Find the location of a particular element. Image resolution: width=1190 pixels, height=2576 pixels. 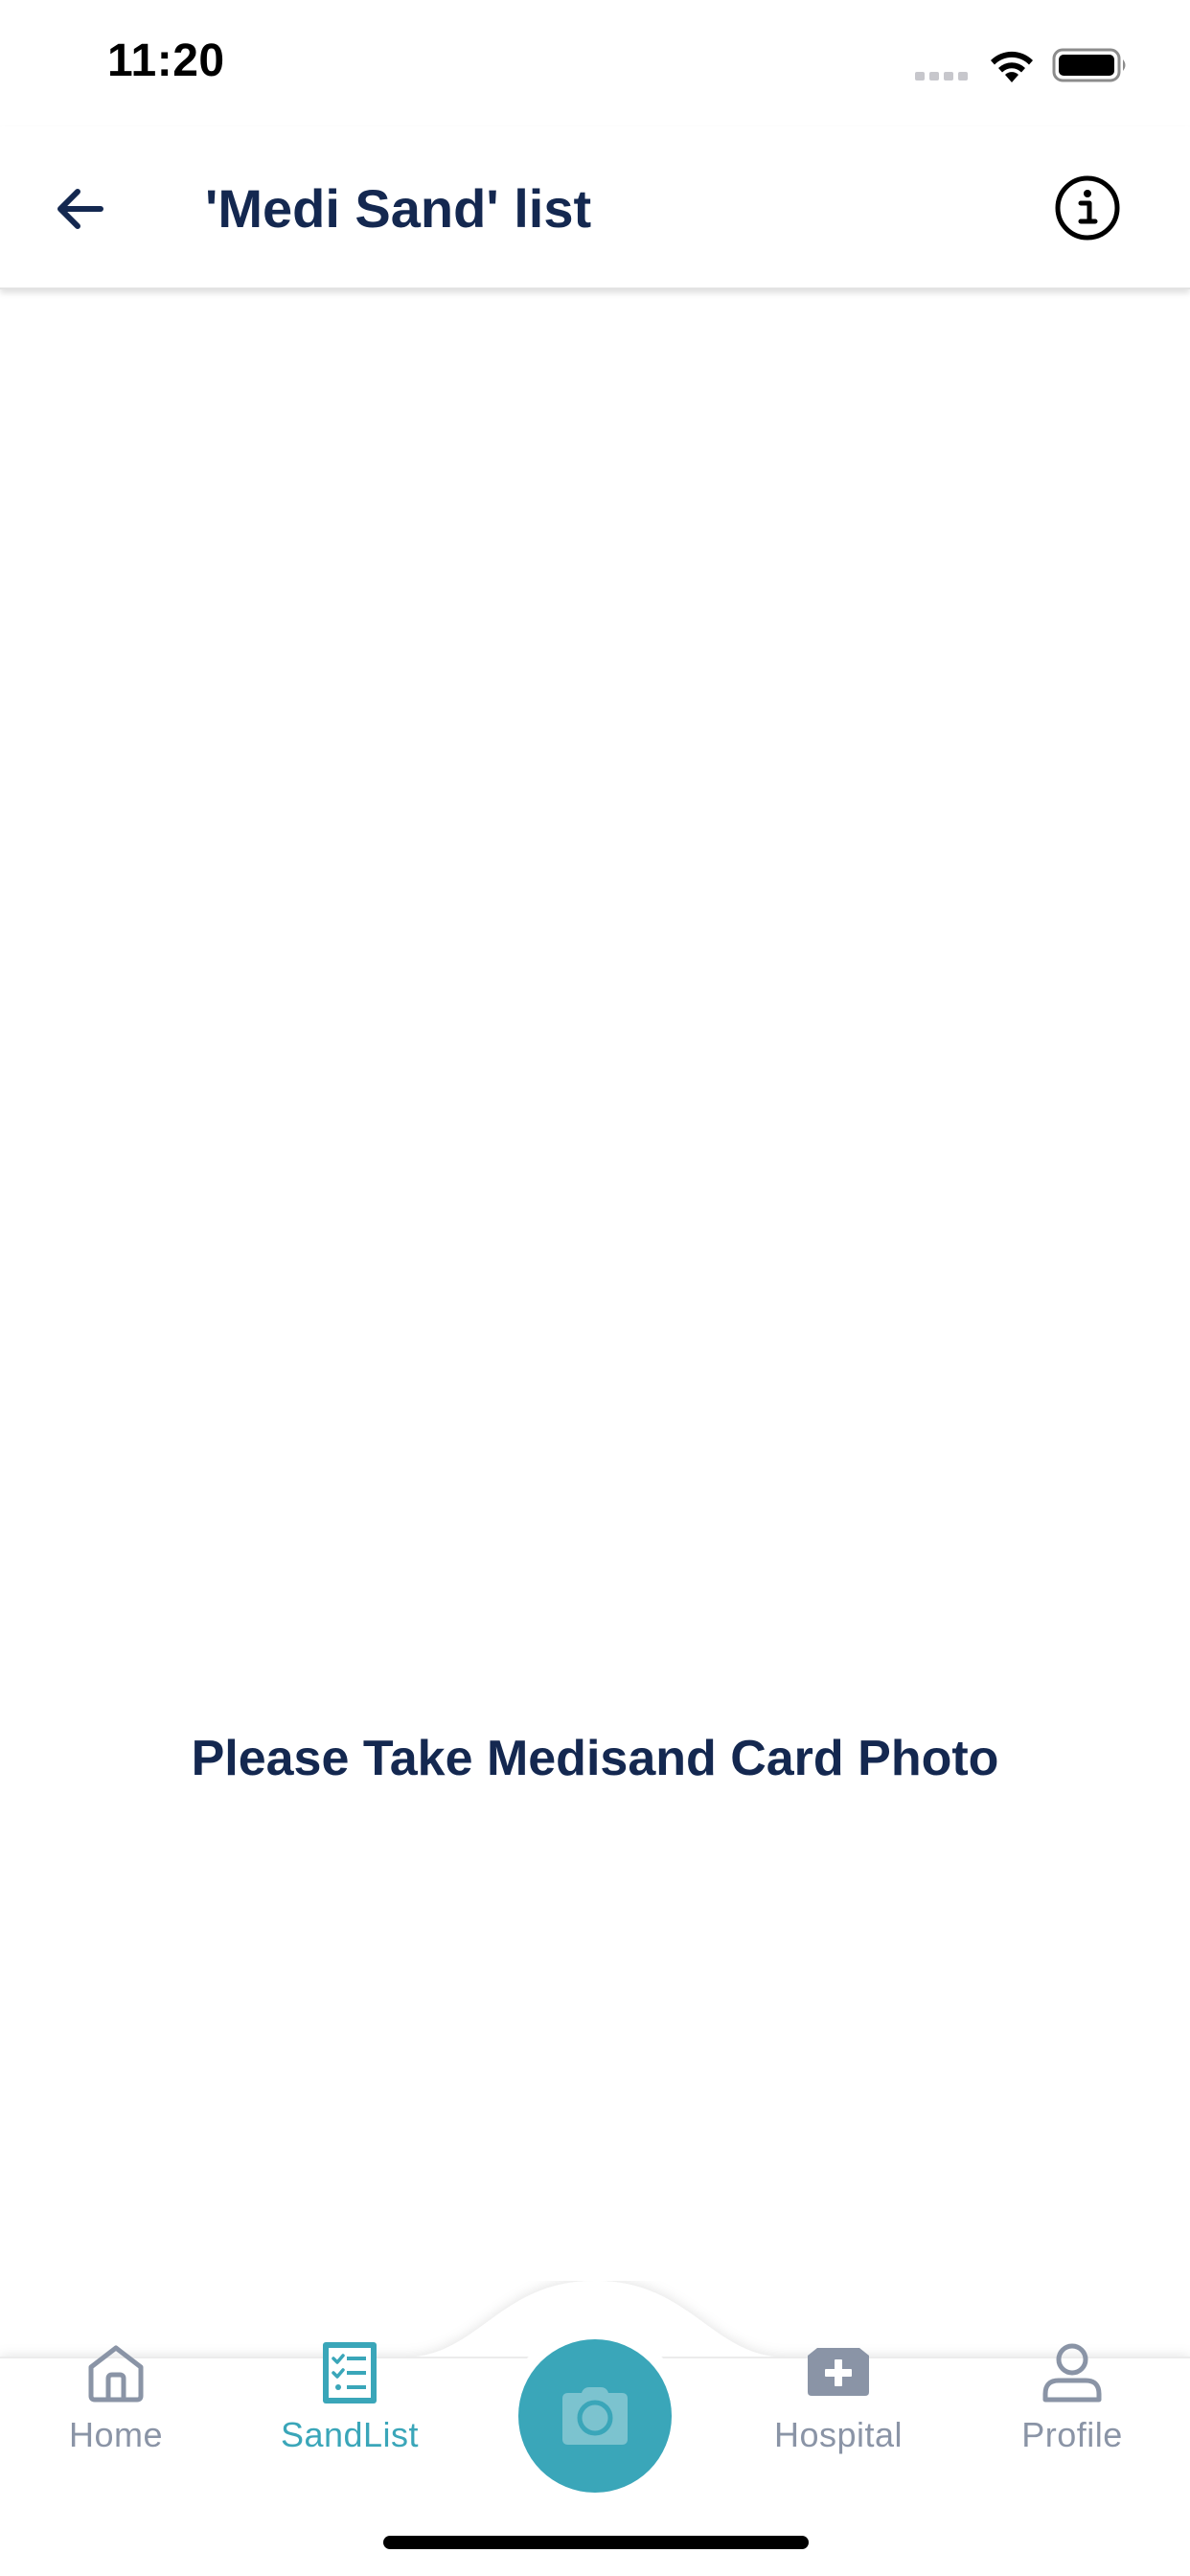

info-circle-icon is located at coordinates (1088, 208).